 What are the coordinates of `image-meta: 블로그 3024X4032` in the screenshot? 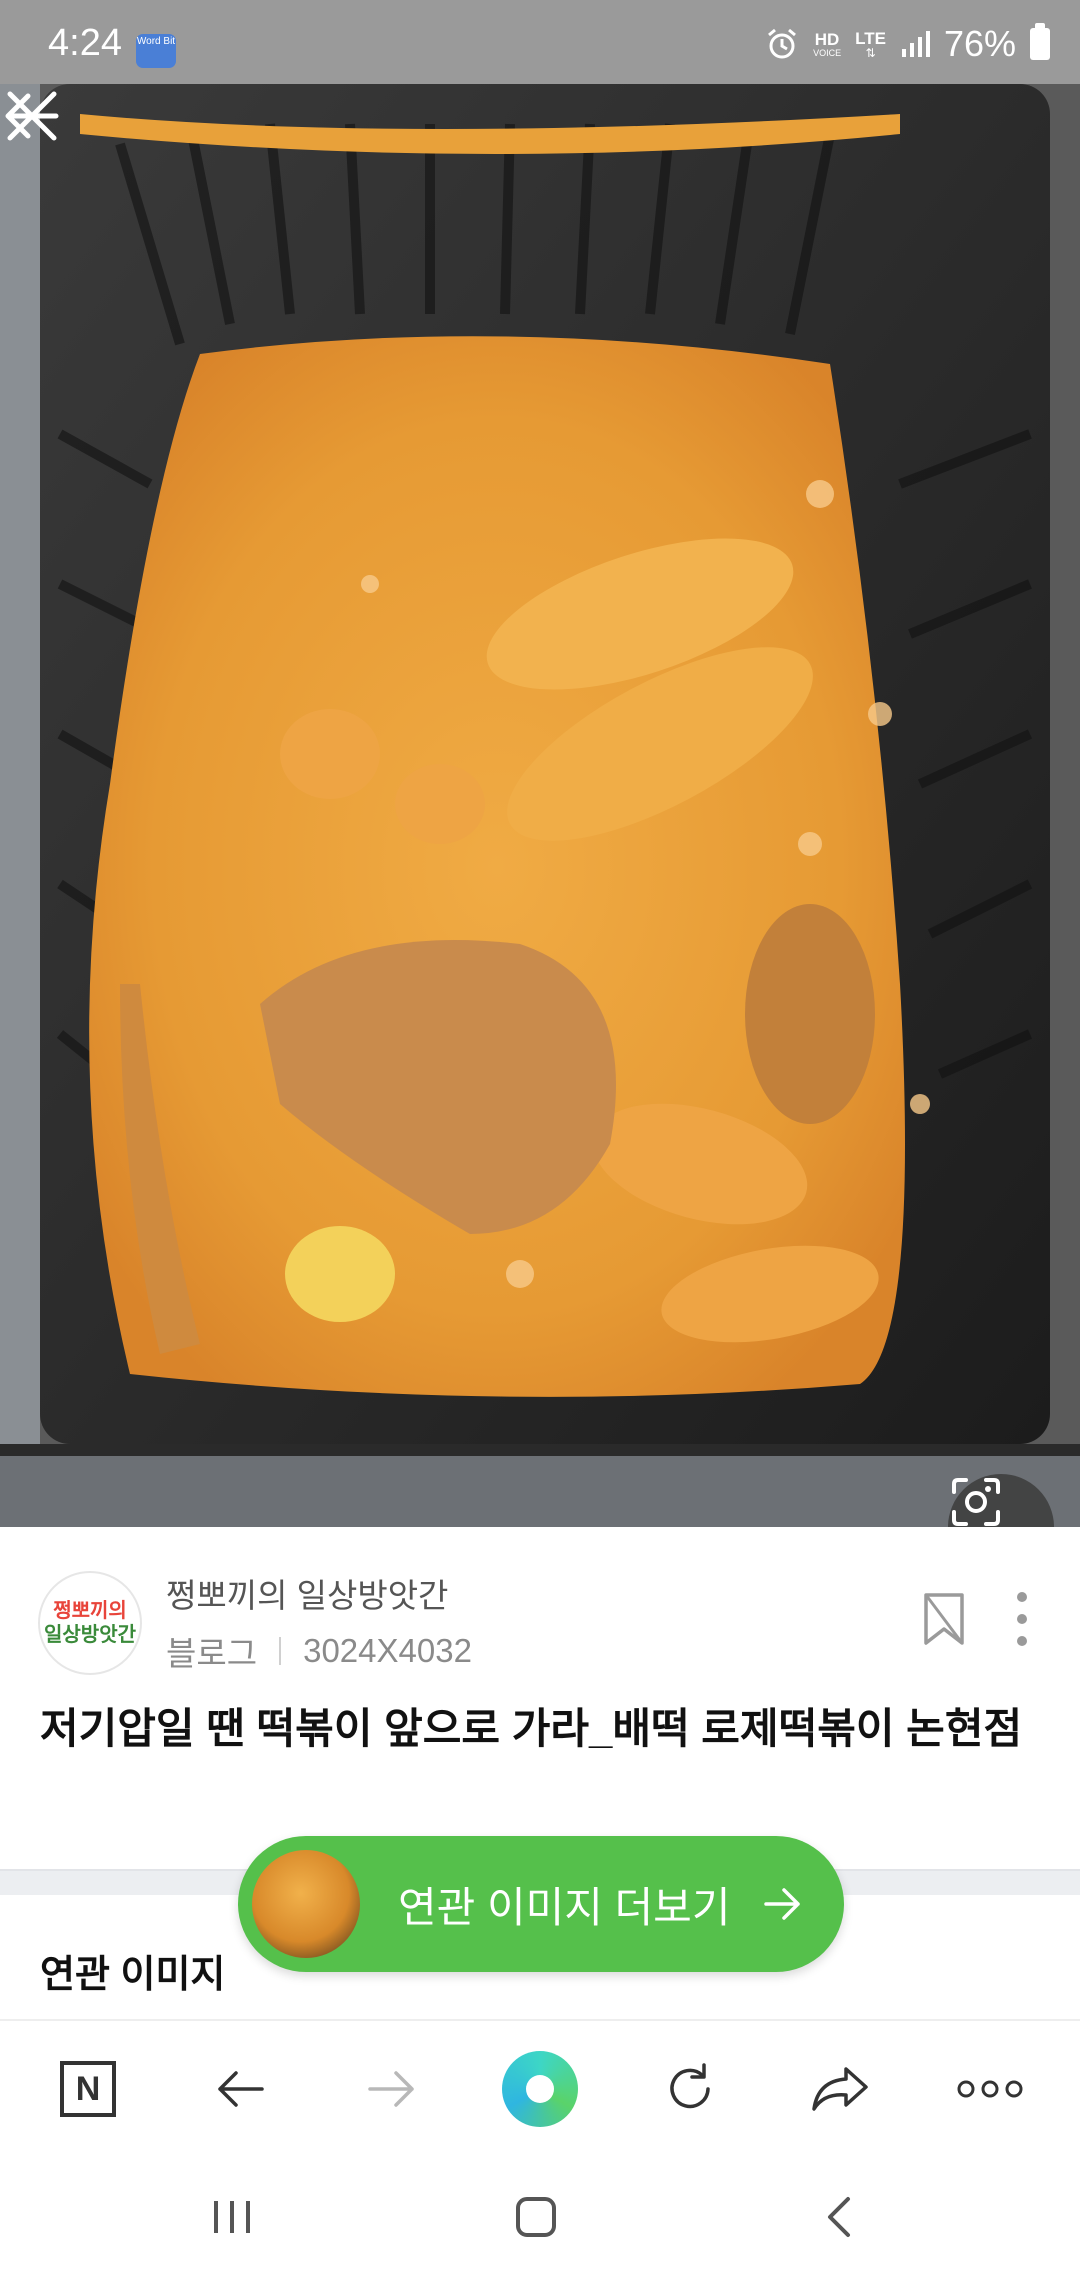 It's located at (319, 1651).